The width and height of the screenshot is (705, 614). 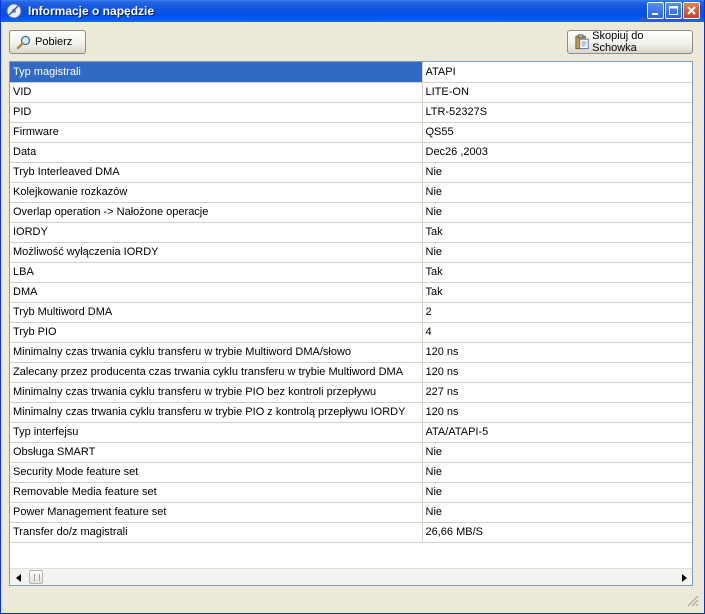 I want to click on table-row: Tryb Multiword DMA 2, so click(x=351, y=312).